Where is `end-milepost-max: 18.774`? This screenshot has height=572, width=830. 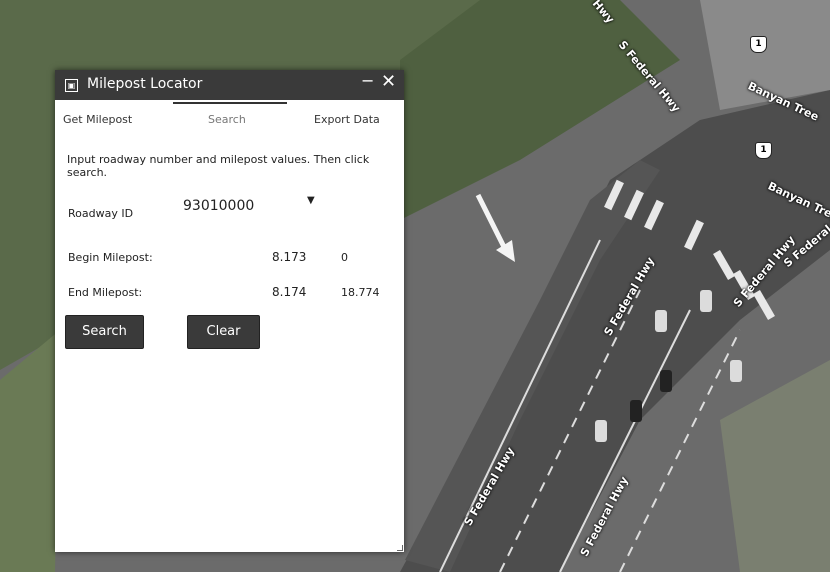 end-milepost-max: 18.774 is located at coordinates (360, 292).